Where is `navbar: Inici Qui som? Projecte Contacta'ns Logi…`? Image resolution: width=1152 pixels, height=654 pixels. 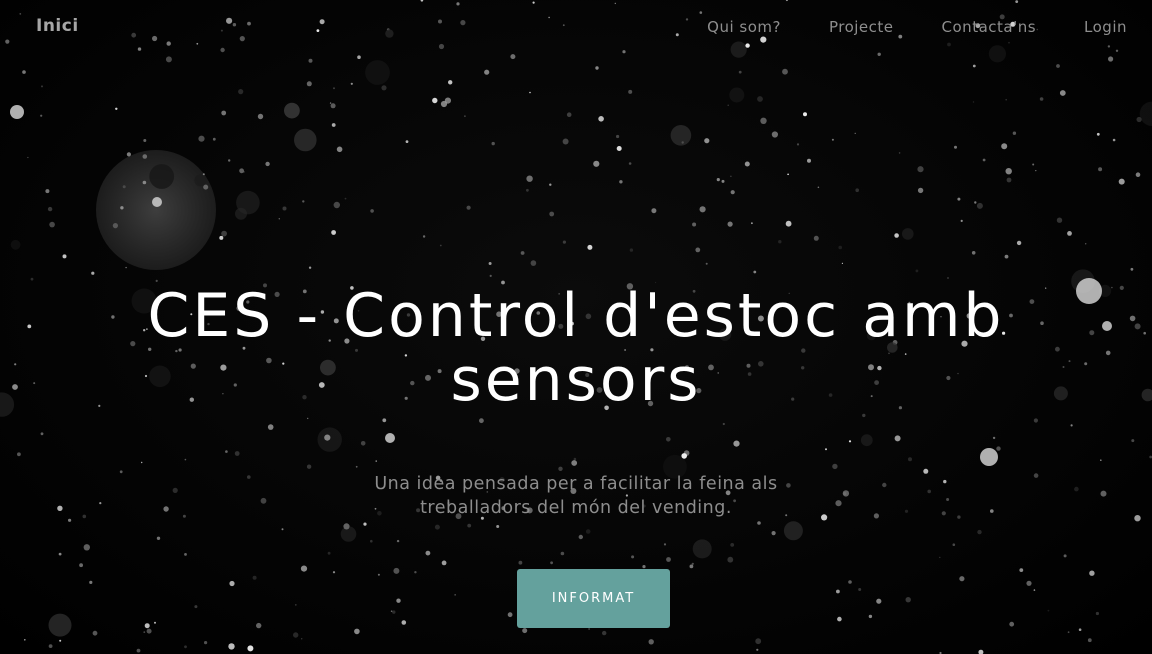 navbar: Inici Qui som? Projecte Contacta'ns Logi… is located at coordinates (576, 28).